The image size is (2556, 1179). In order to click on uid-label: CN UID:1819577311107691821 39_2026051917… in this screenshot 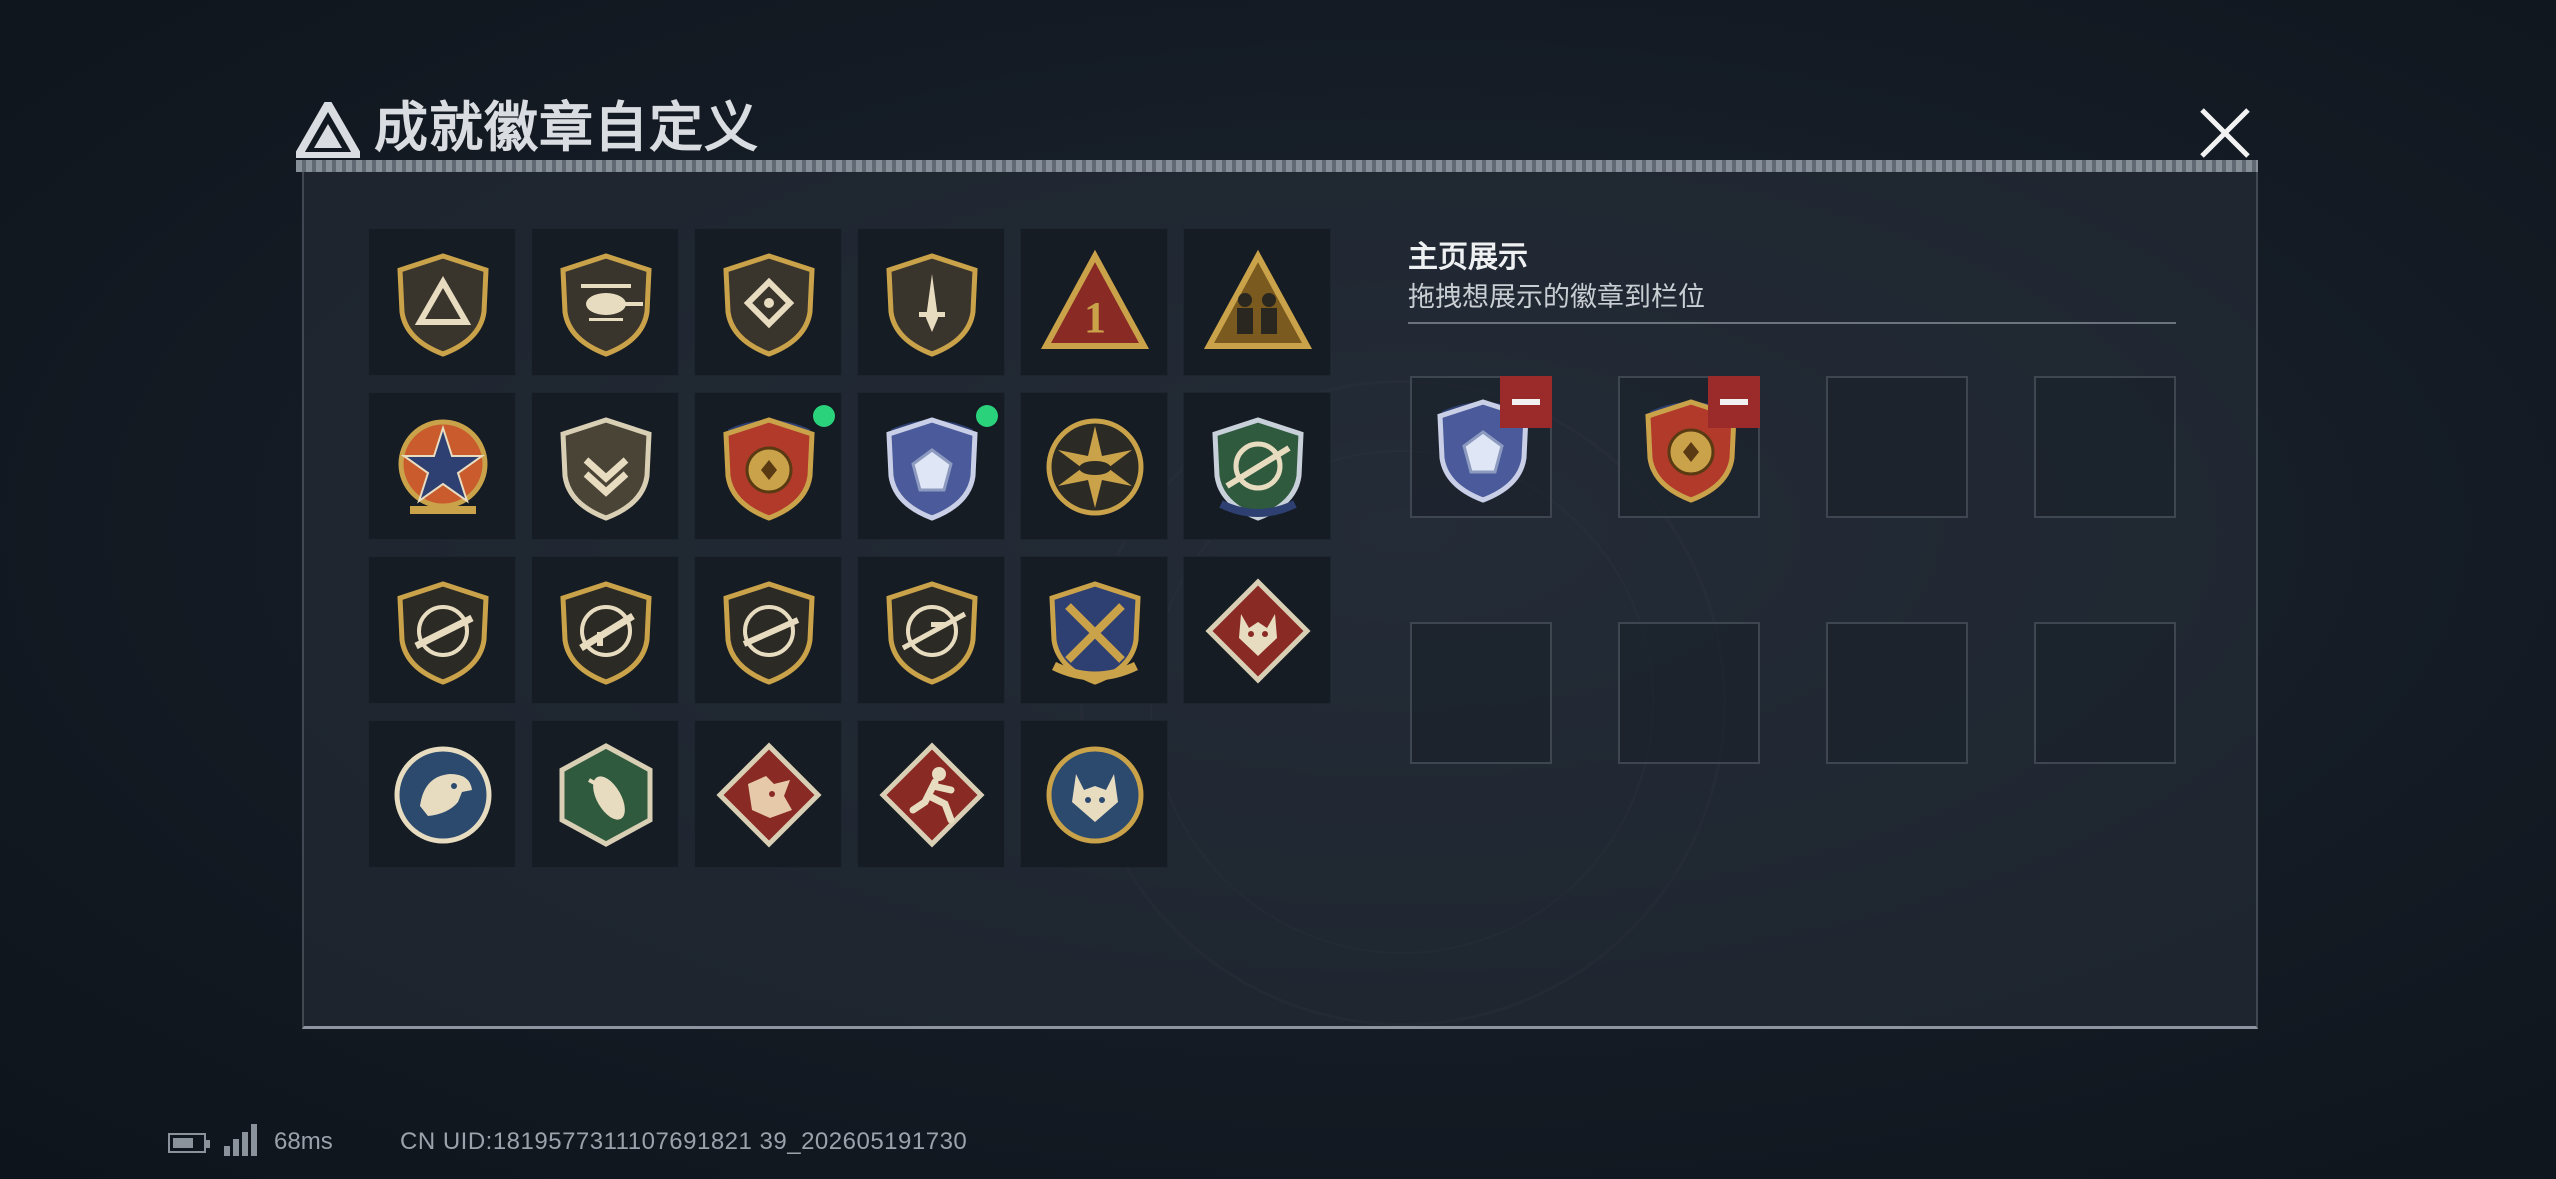, I will do `click(684, 1141)`.